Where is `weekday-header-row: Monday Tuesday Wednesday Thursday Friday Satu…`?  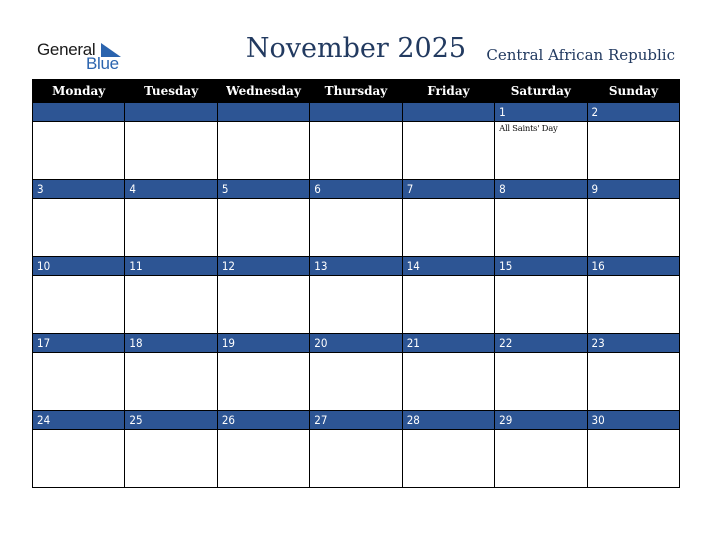
weekday-header-row: Monday Tuesday Wednesday Thursday Friday Satu… is located at coordinates (355, 91).